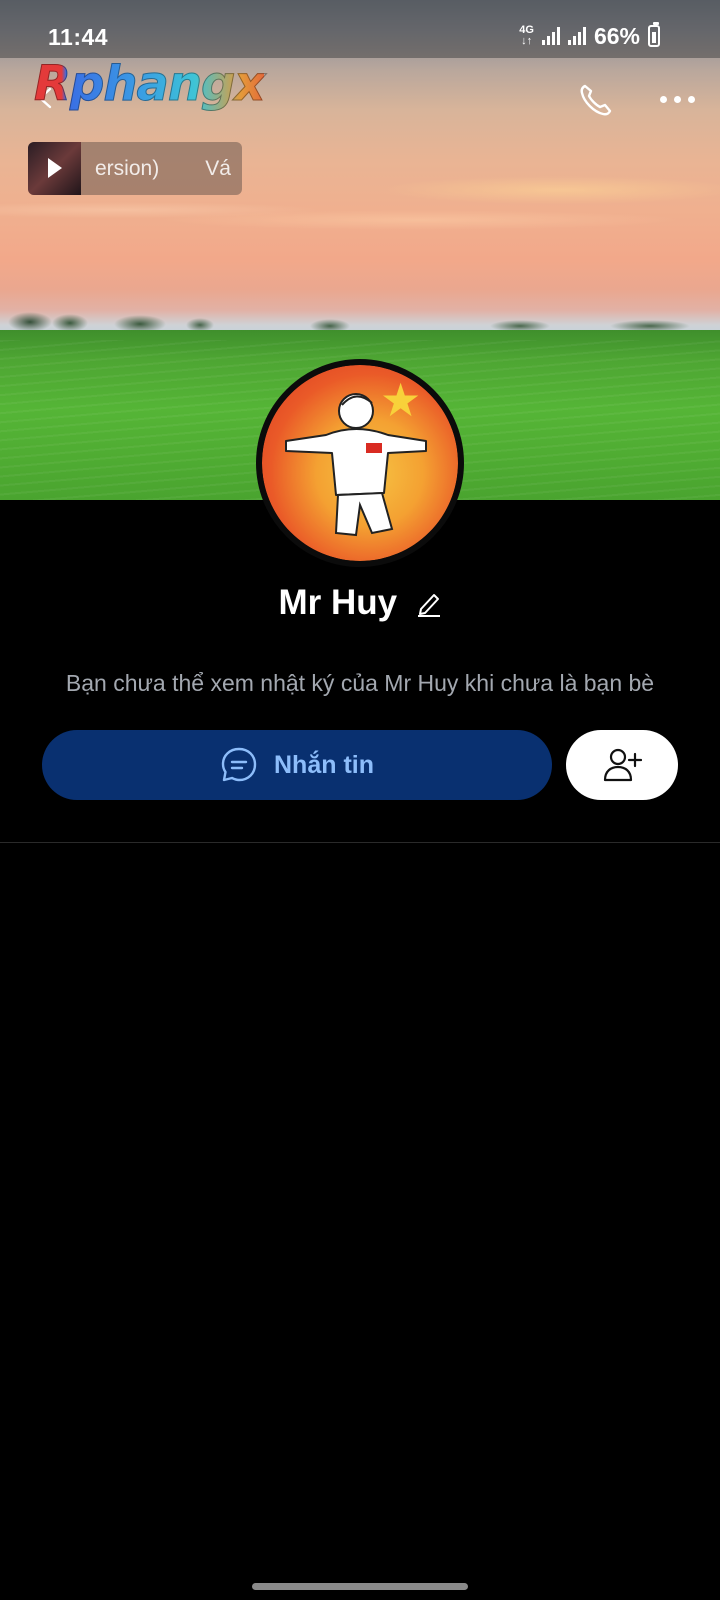  Describe the element at coordinates (127, 168) in the screenshot. I see `music-title: ersion)` at that location.